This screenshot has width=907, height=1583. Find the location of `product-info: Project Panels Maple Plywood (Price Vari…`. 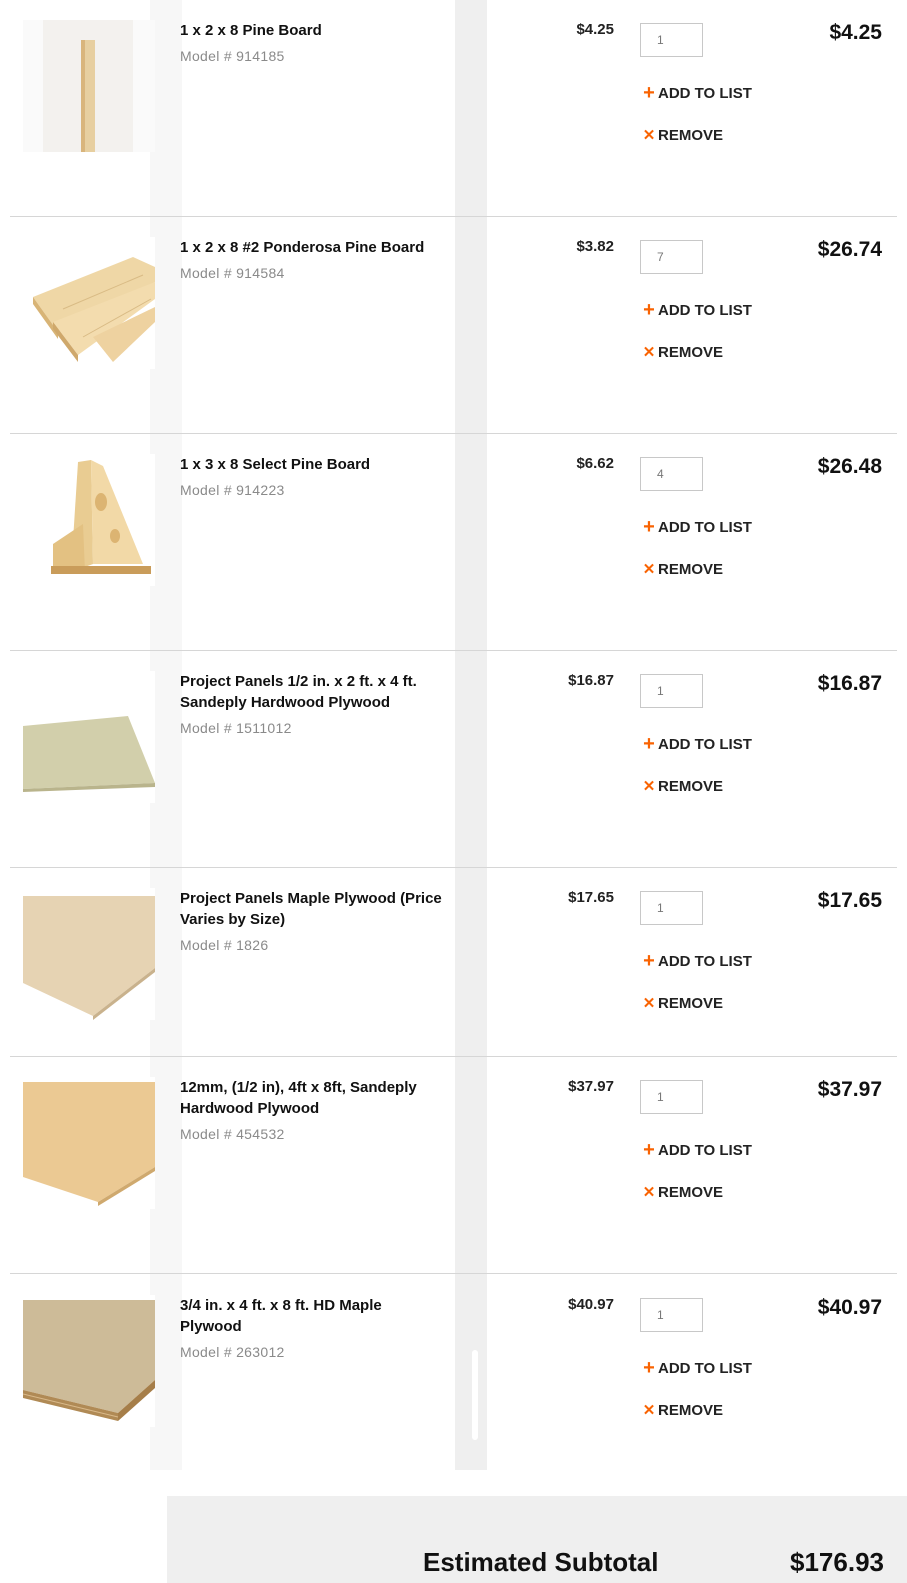

product-info: Project Panels Maple Plywood (Price Vari… is located at coordinates (312, 920).